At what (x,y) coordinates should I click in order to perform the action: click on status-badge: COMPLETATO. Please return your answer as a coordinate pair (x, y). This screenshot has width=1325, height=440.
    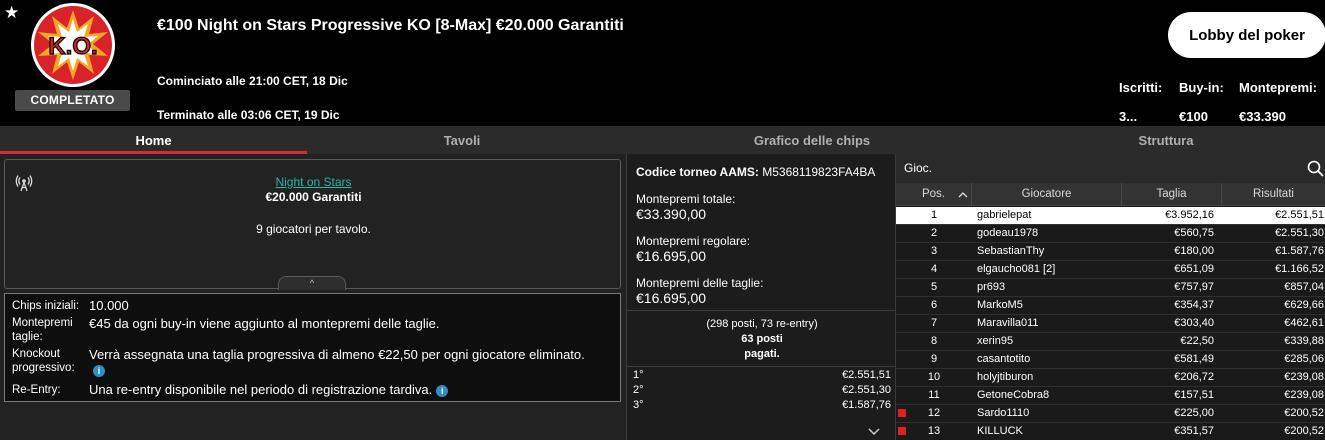
    Looking at the image, I should click on (72, 100).